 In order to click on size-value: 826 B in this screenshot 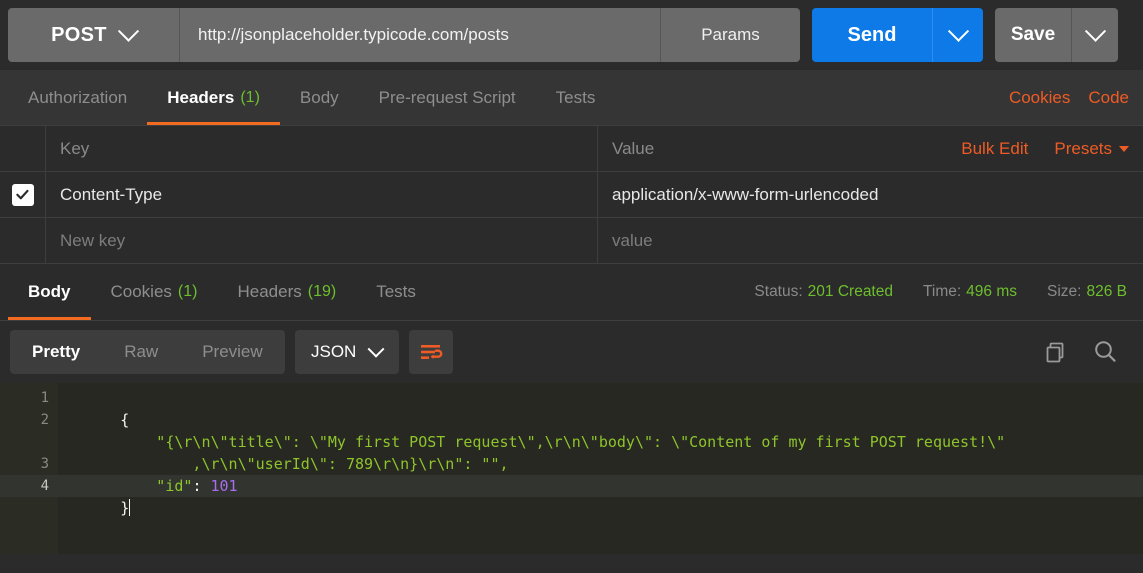, I will do `click(1106, 291)`.